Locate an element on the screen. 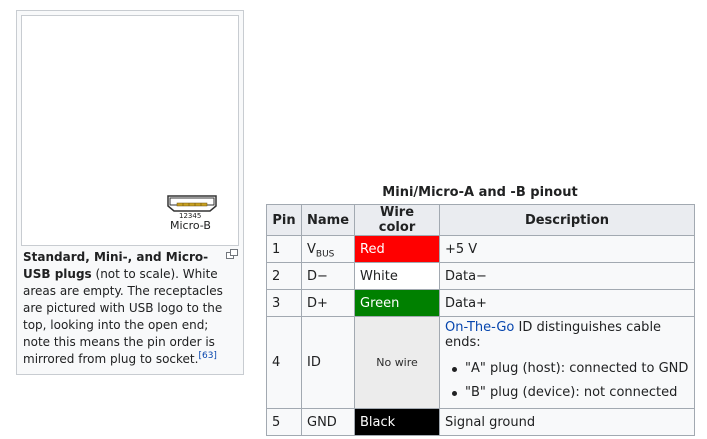 This screenshot has width=707, height=439. header-name: Name is located at coordinates (328, 220).